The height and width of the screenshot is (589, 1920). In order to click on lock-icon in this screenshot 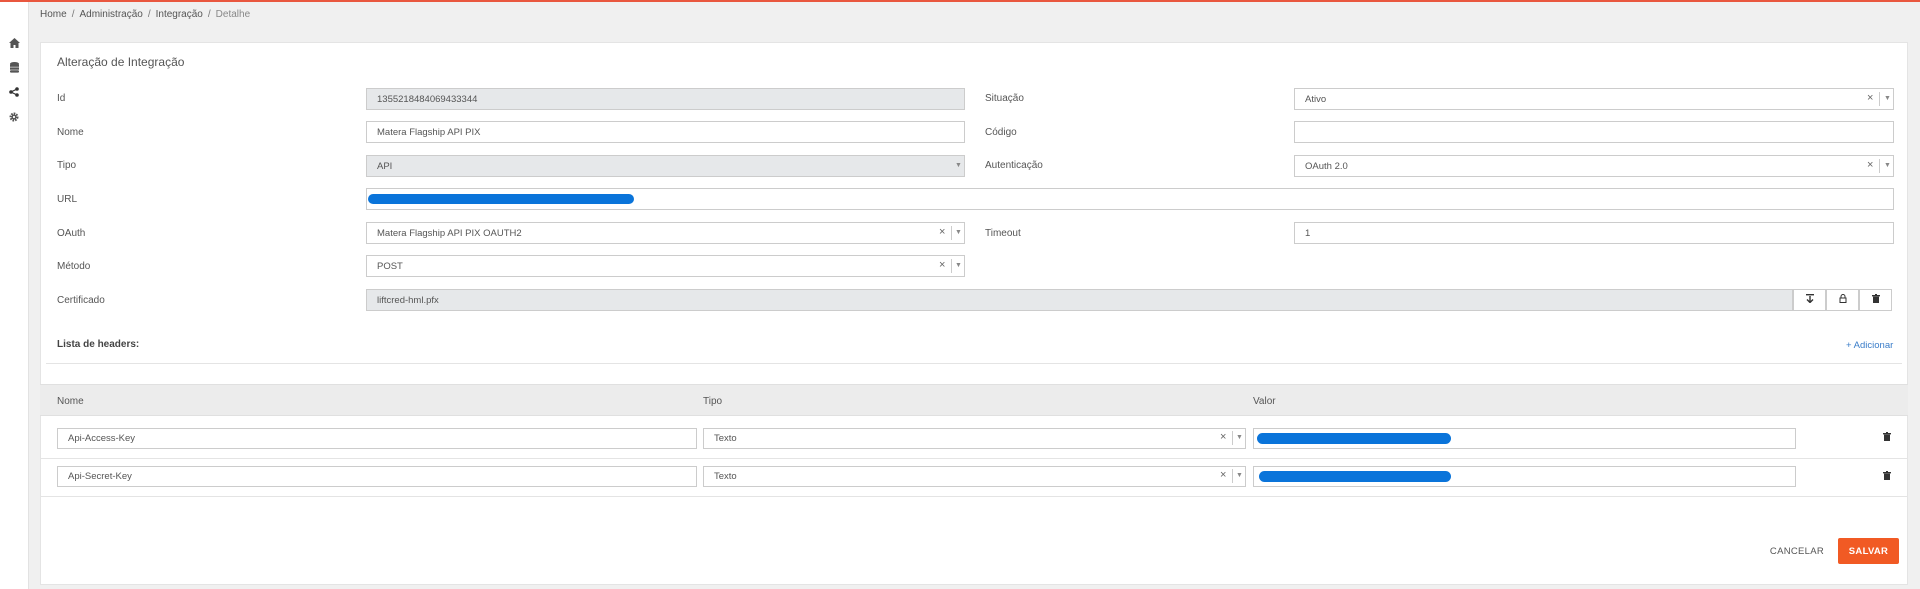, I will do `click(1843, 300)`.